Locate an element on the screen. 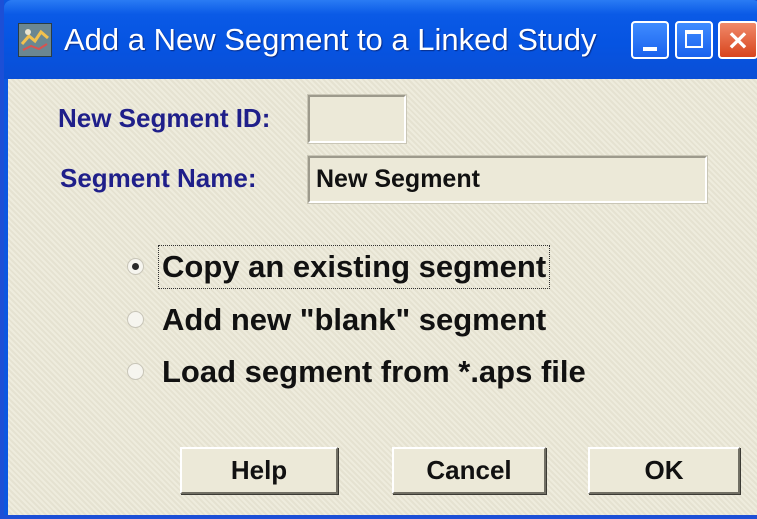 The height and width of the screenshot is (519, 757). minimize-button is located at coordinates (650, 40).